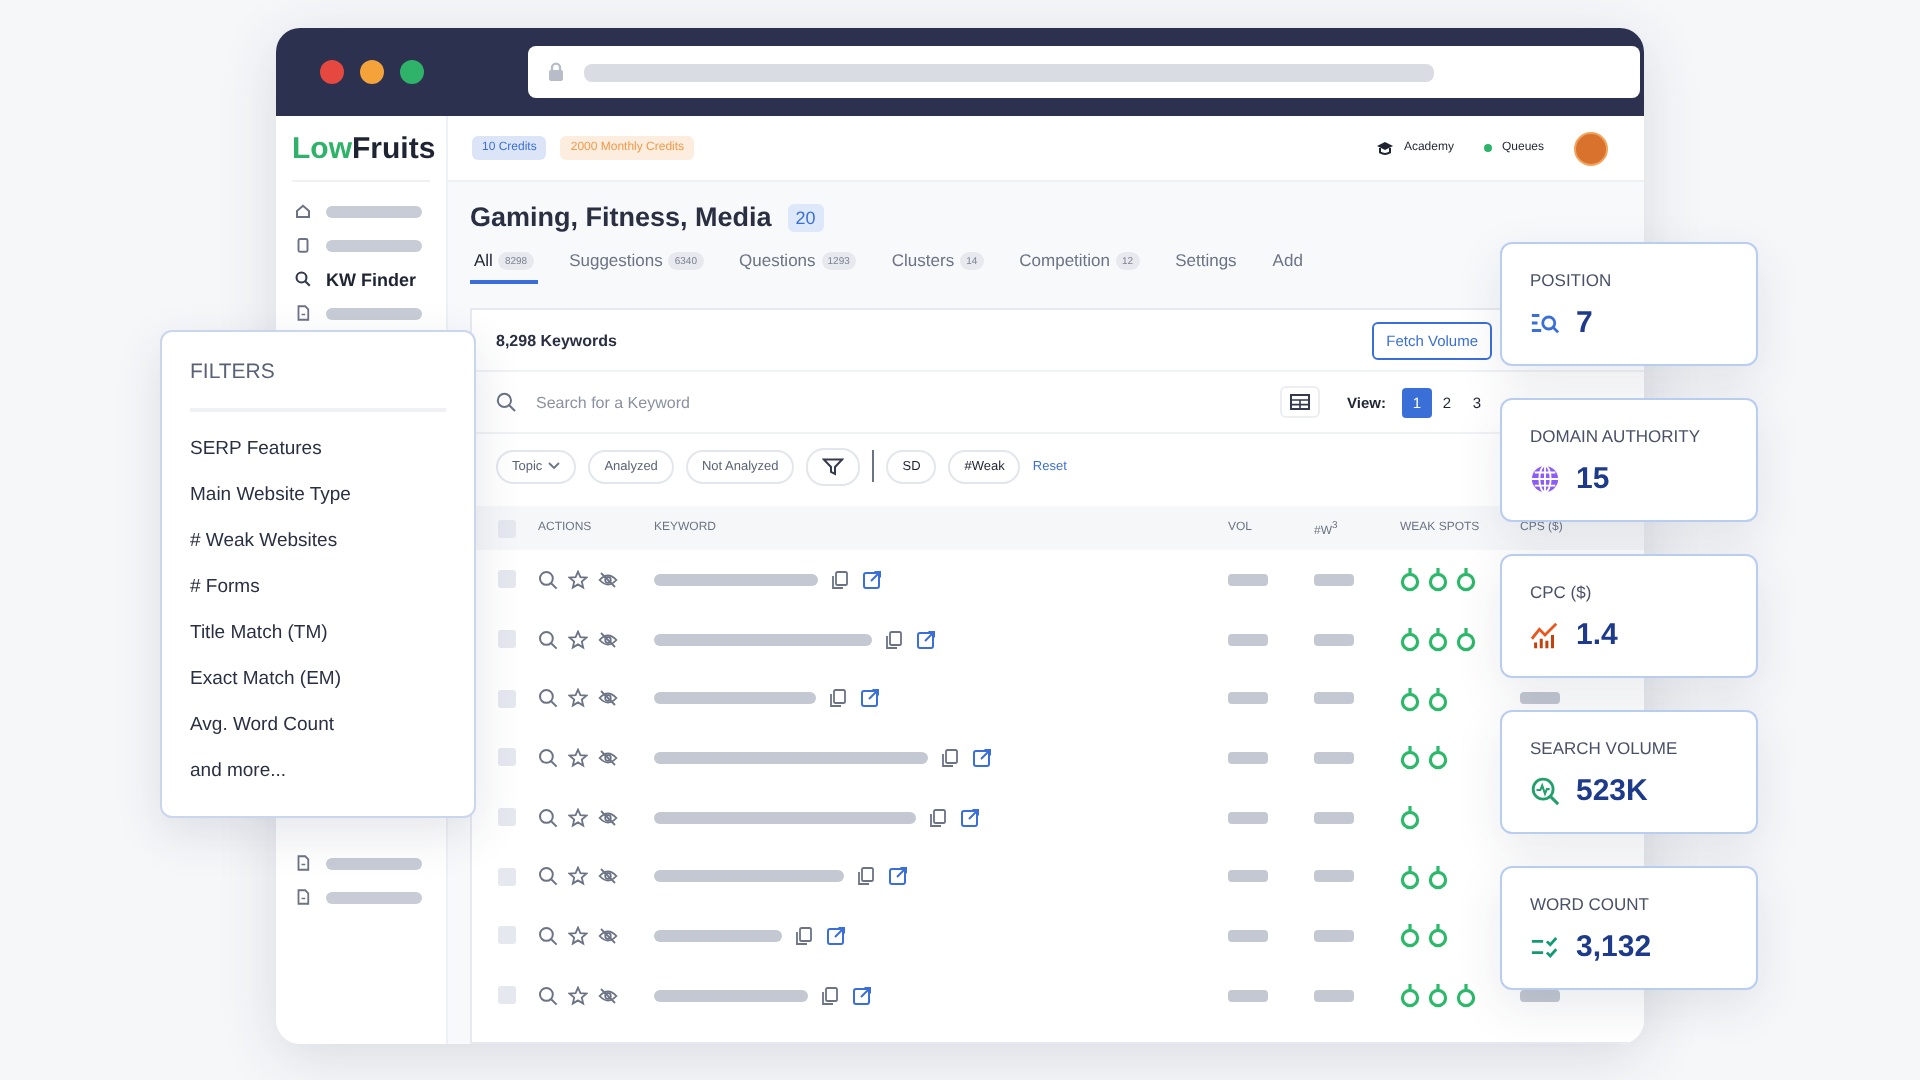 The height and width of the screenshot is (1080, 1920). What do you see at coordinates (898, 402) in the screenshot?
I see `search-field: Search for a Keyword` at bounding box center [898, 402].